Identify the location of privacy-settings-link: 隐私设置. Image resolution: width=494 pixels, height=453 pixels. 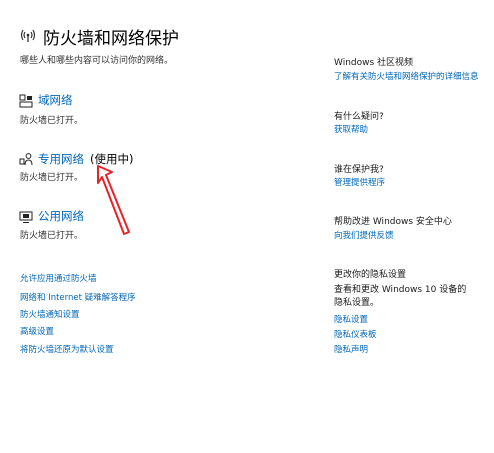
(351, 319).